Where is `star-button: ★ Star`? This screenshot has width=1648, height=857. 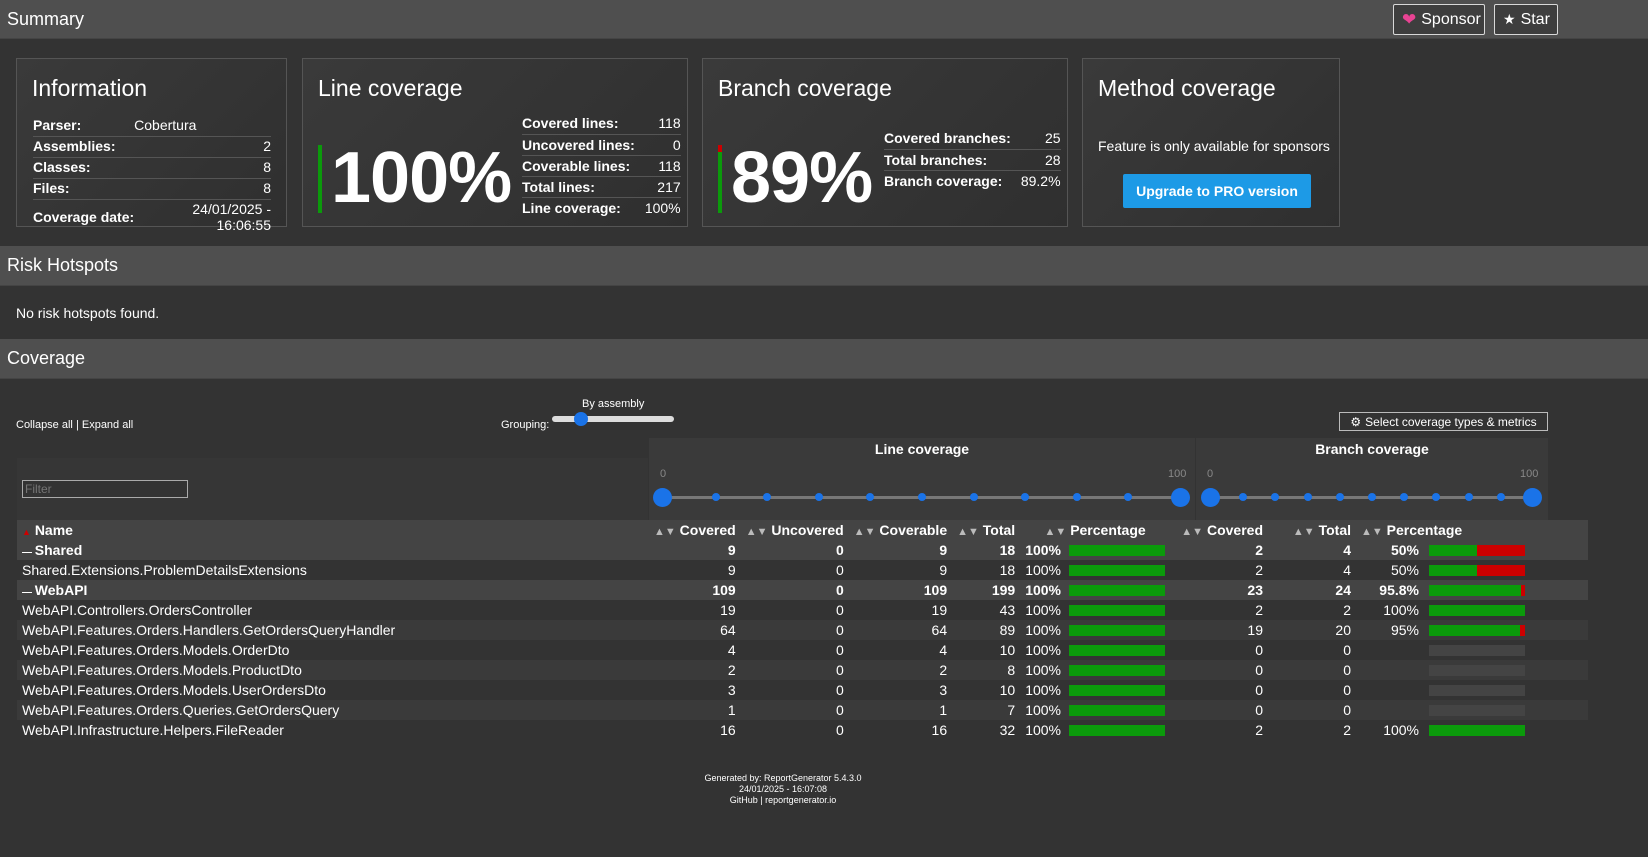
star-button: ★ Star is located at coordinates (1526, 19).